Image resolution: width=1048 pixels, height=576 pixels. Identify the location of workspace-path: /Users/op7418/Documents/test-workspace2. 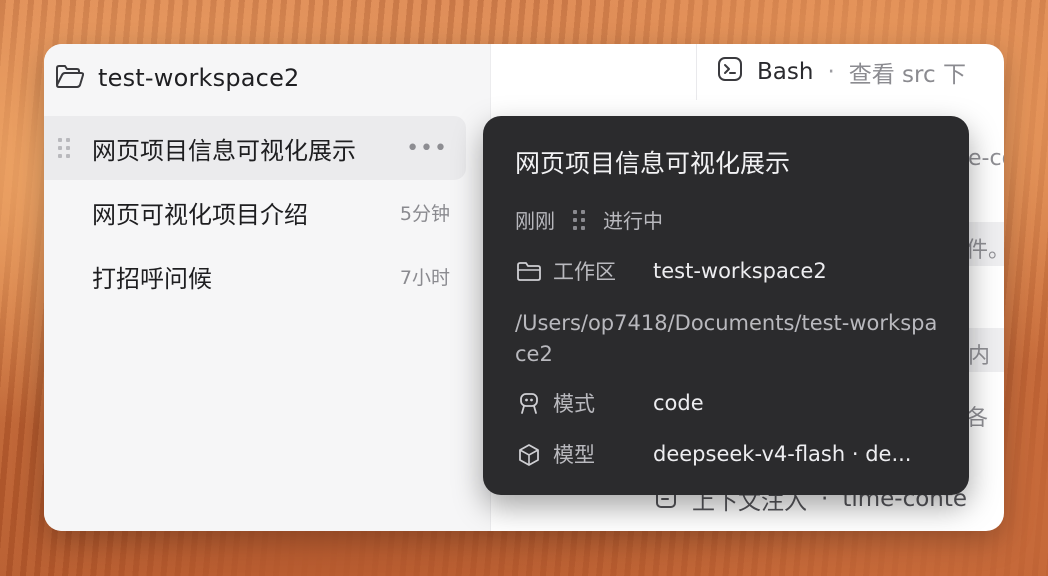
(726, 338).